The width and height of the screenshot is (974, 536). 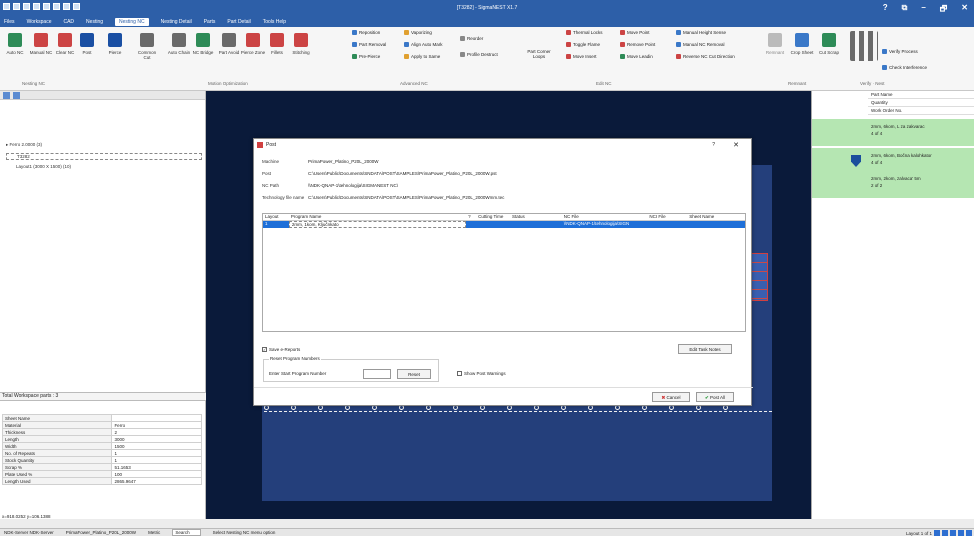 What do you see at coordinates (923, 10) in the screenshot?
I see `minimize-icon: –` at bounding box center [923, 10].